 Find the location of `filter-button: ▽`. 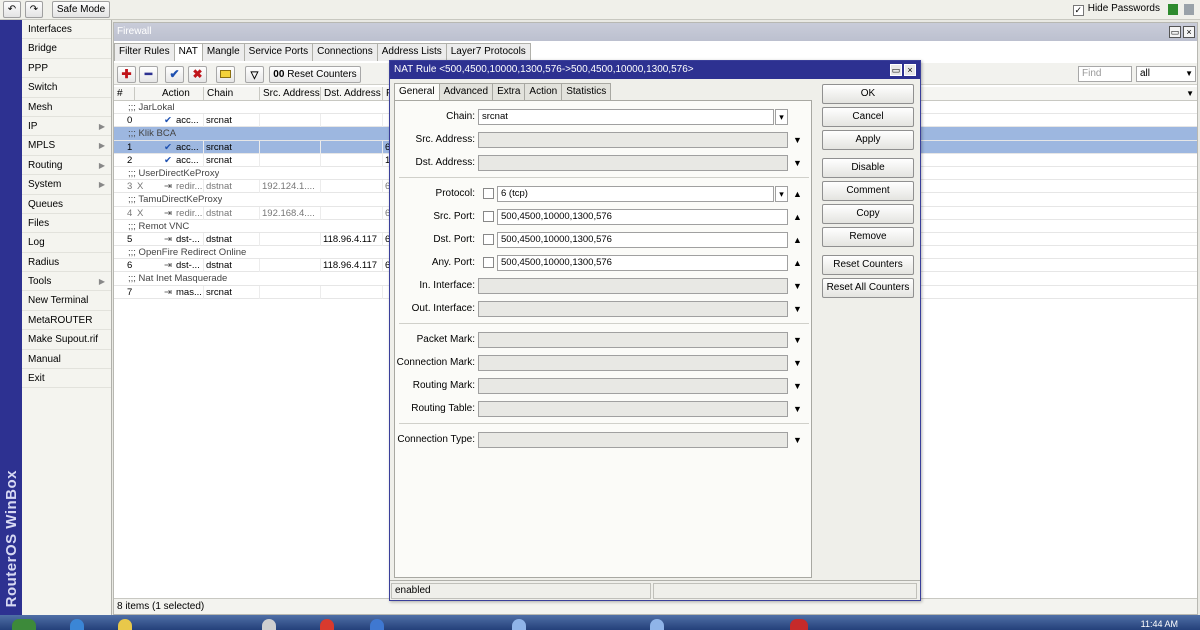

filter-button: ▽ is located at coordinates (254, 74).